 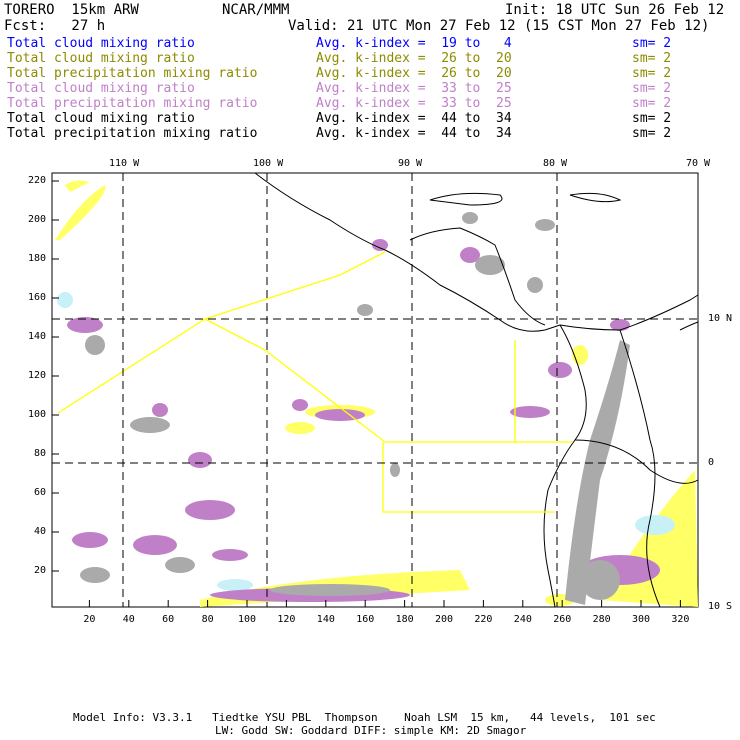 What do you see at coordinates (36, 258) in the screenshot?
I see `y-tick-label: 180` at bounding box center [36, 258].